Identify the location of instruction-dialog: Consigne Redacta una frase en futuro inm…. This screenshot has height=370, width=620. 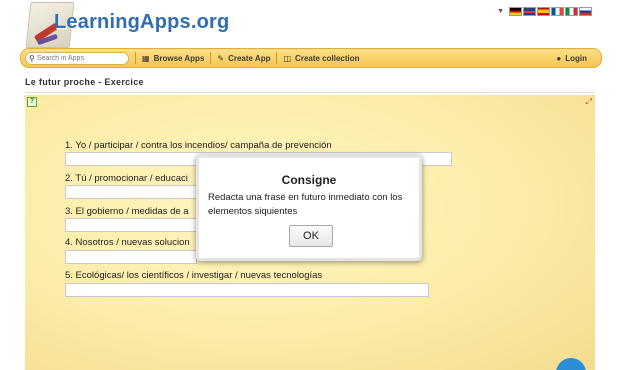
(309, 208).